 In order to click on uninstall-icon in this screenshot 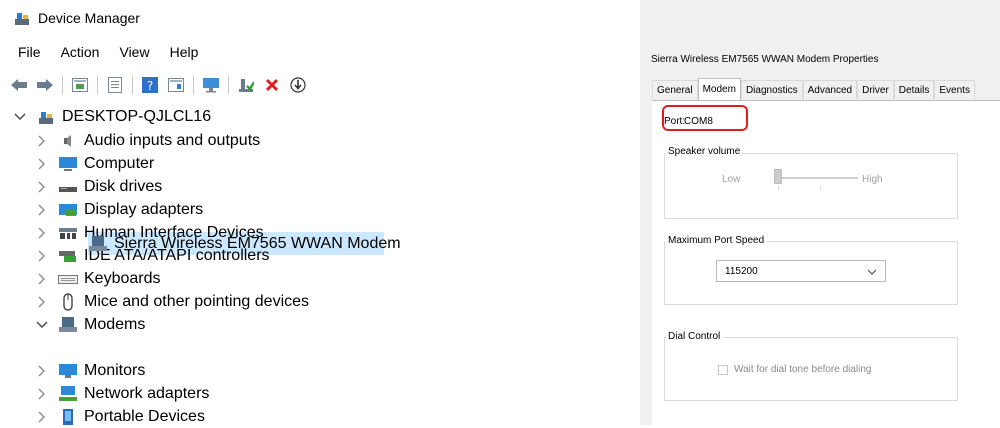, I will do `click(272, 85)`.